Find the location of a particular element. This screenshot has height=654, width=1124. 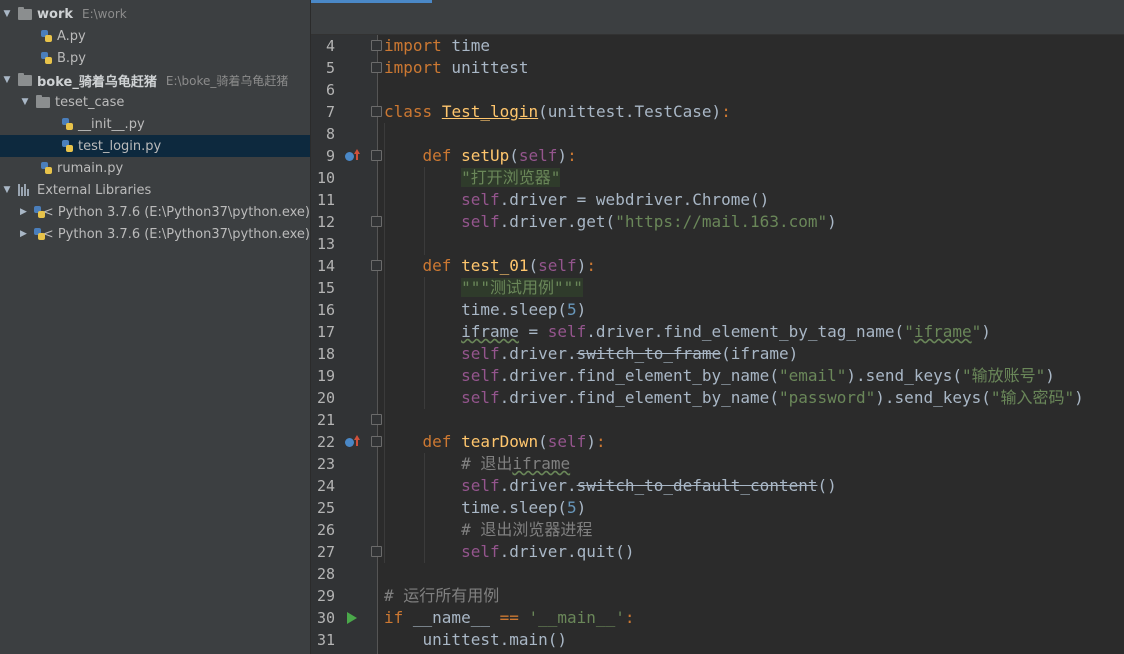

line-number: 22 is located at coordinates (325, 442).